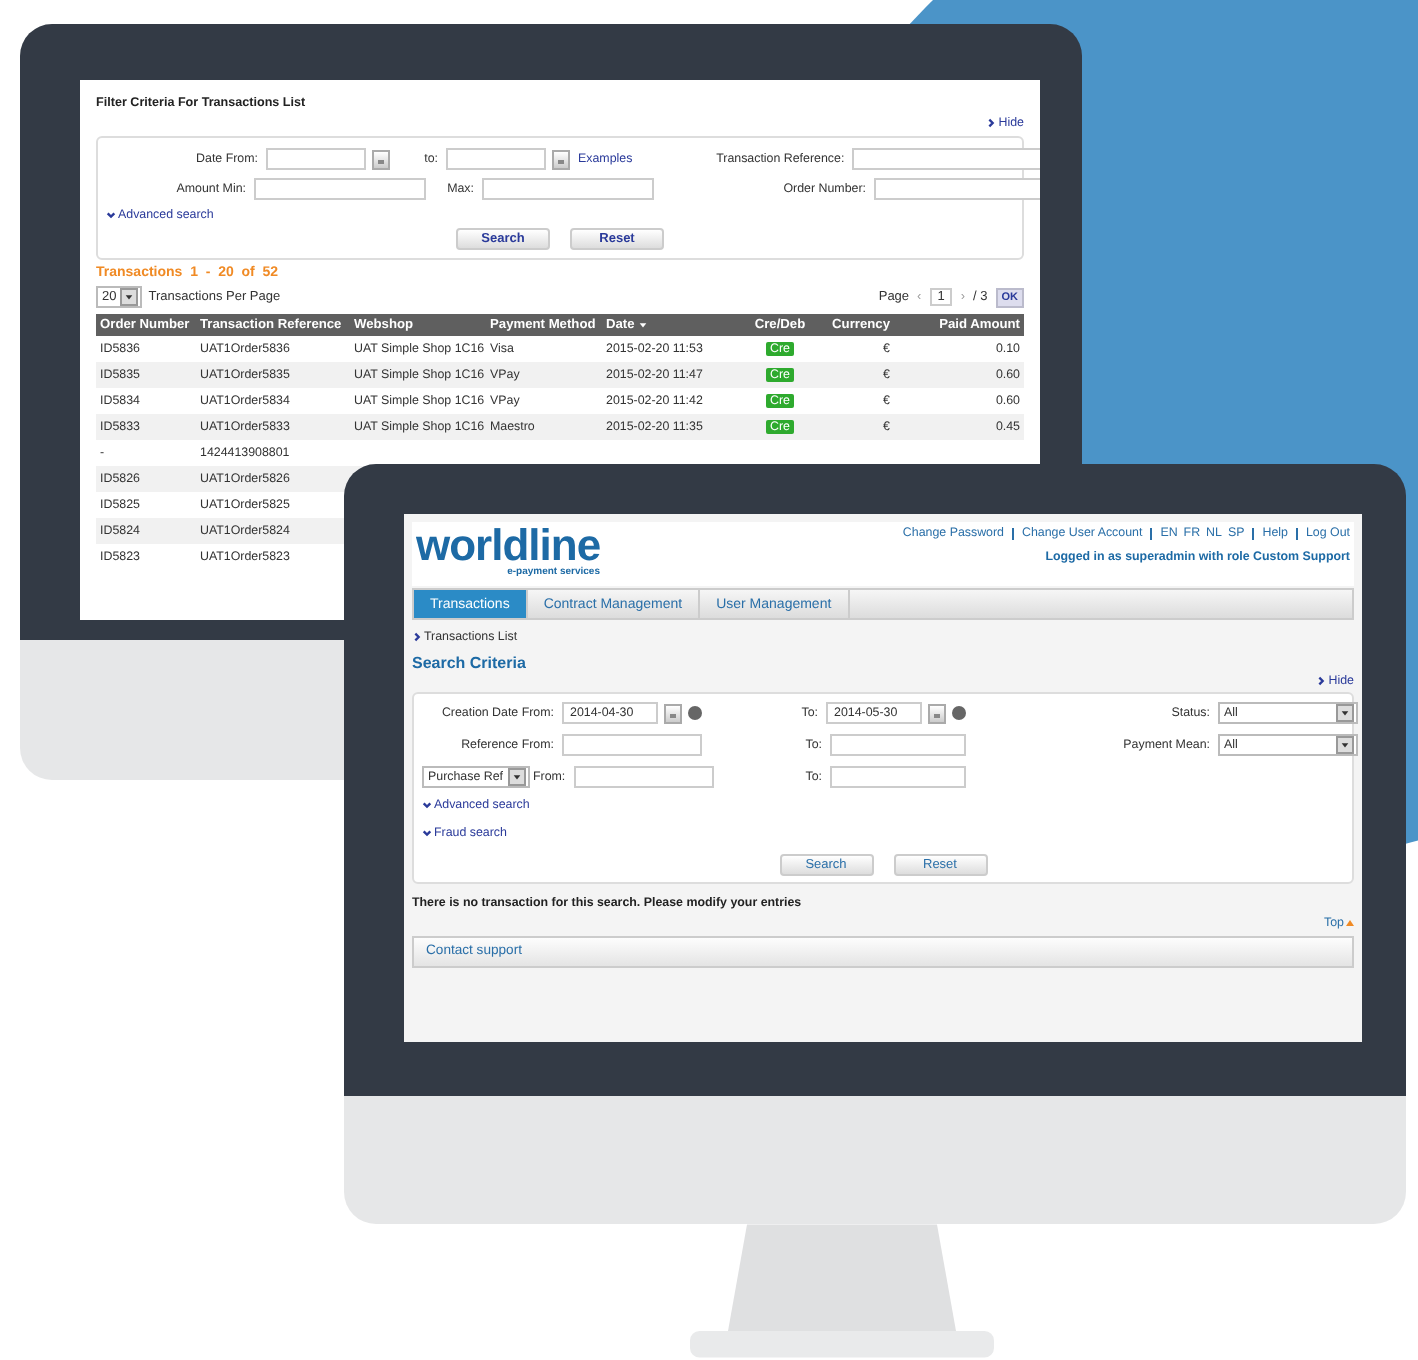  Describe the element at coordinates (1350, 923) in the screenshot. I see `arrow-up-icon` at that location.